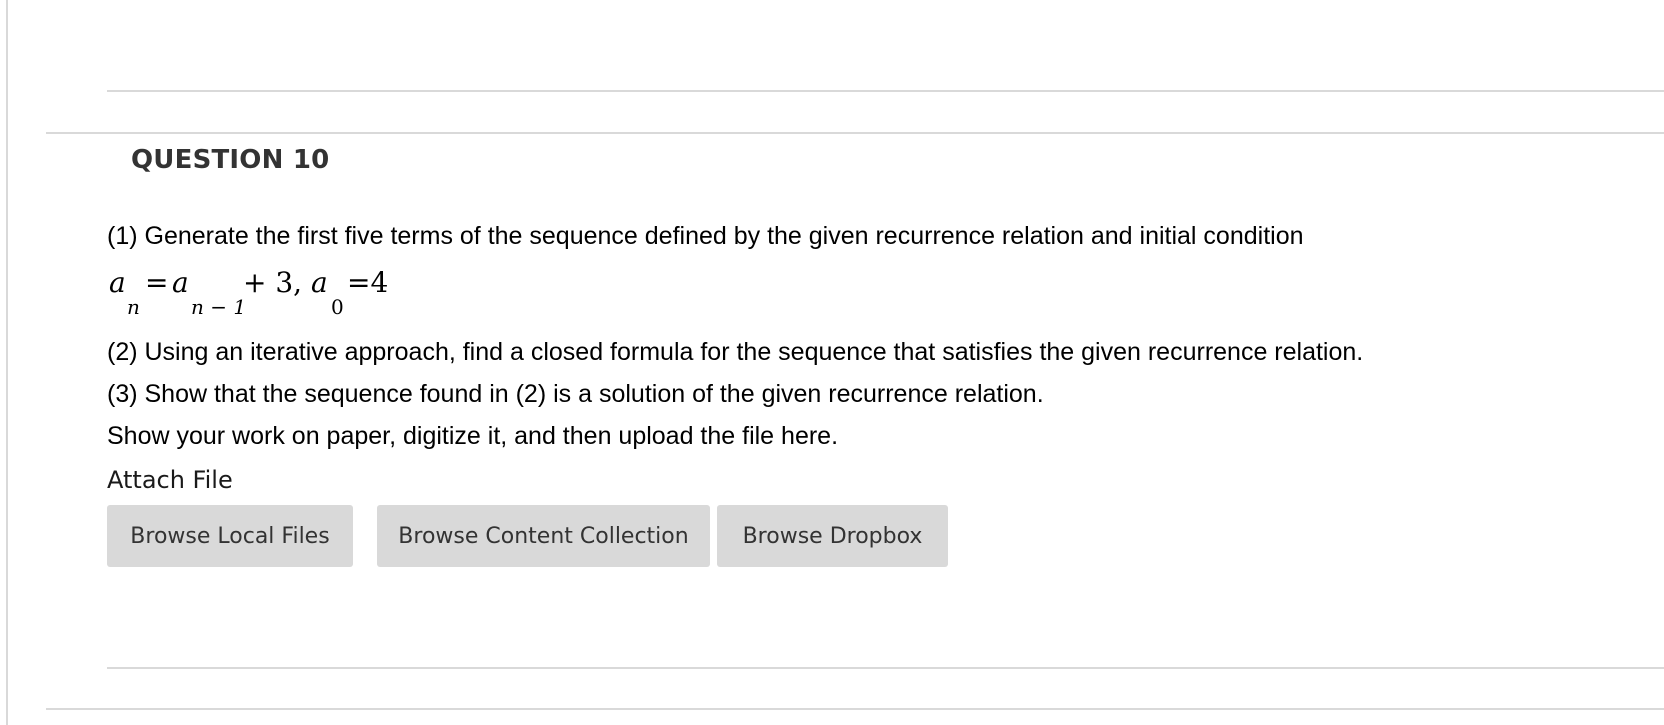 The height and width of the screenshot is (725, 1664). I want to click on formula-a-n-minus-1: a, so click(180, 282).